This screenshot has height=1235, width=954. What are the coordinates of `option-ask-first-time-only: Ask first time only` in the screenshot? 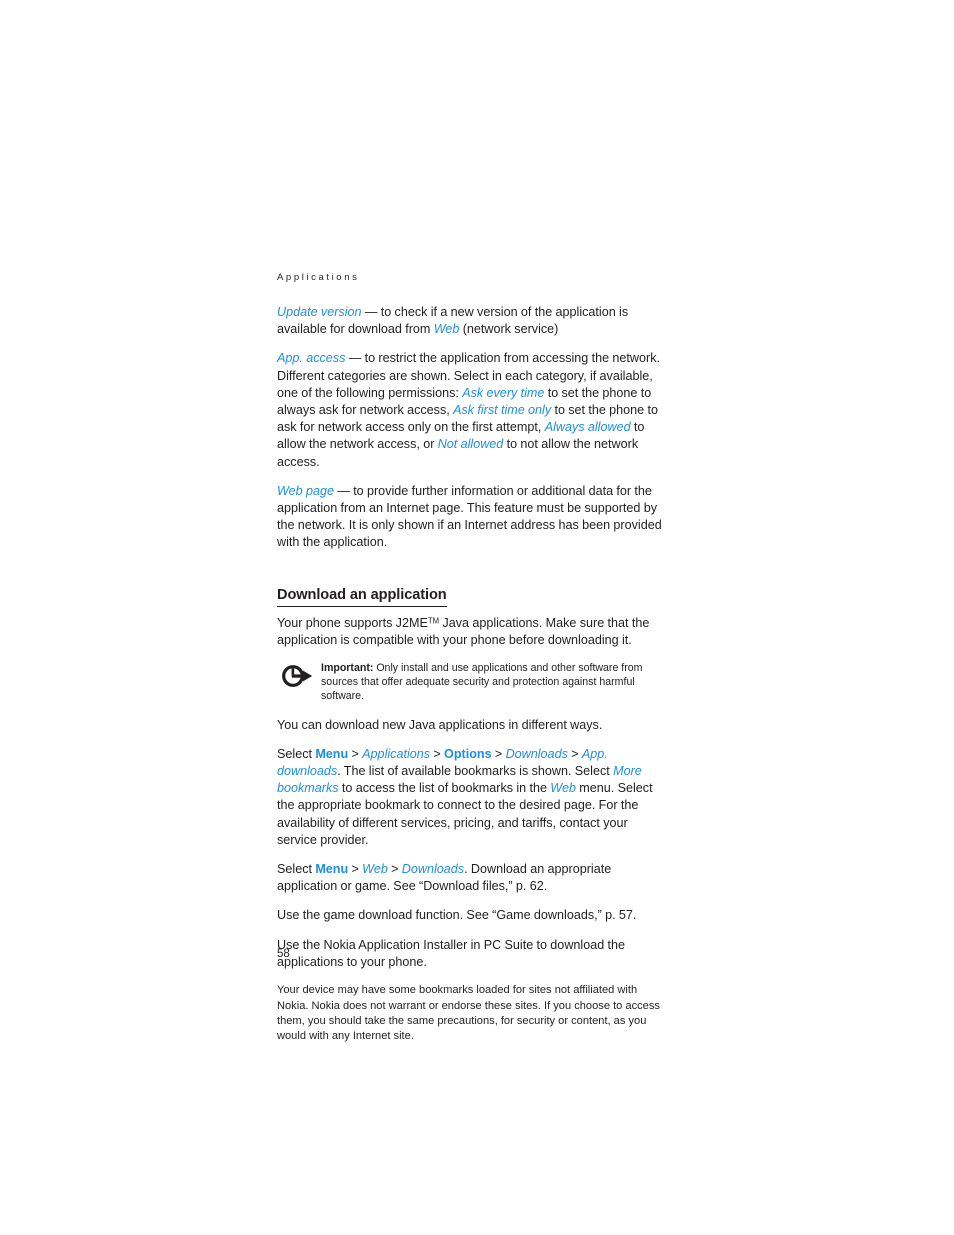 It's located at (502, 410).